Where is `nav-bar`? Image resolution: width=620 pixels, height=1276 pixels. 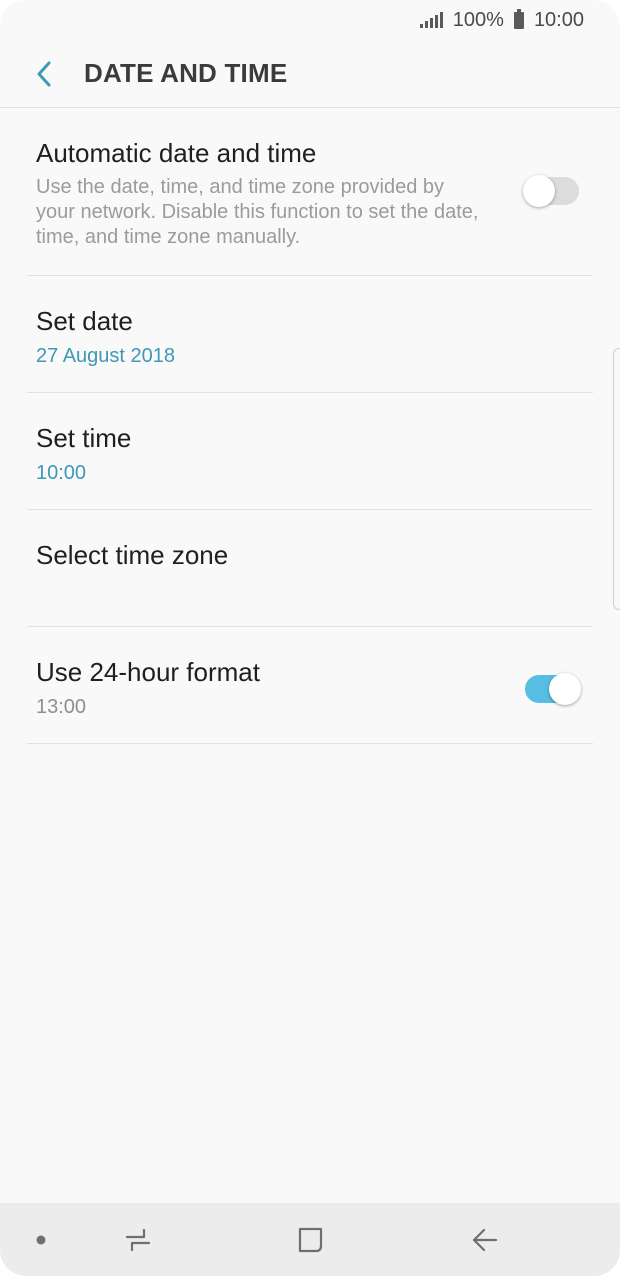
nav-bar is located at coordinates (310, 1239).